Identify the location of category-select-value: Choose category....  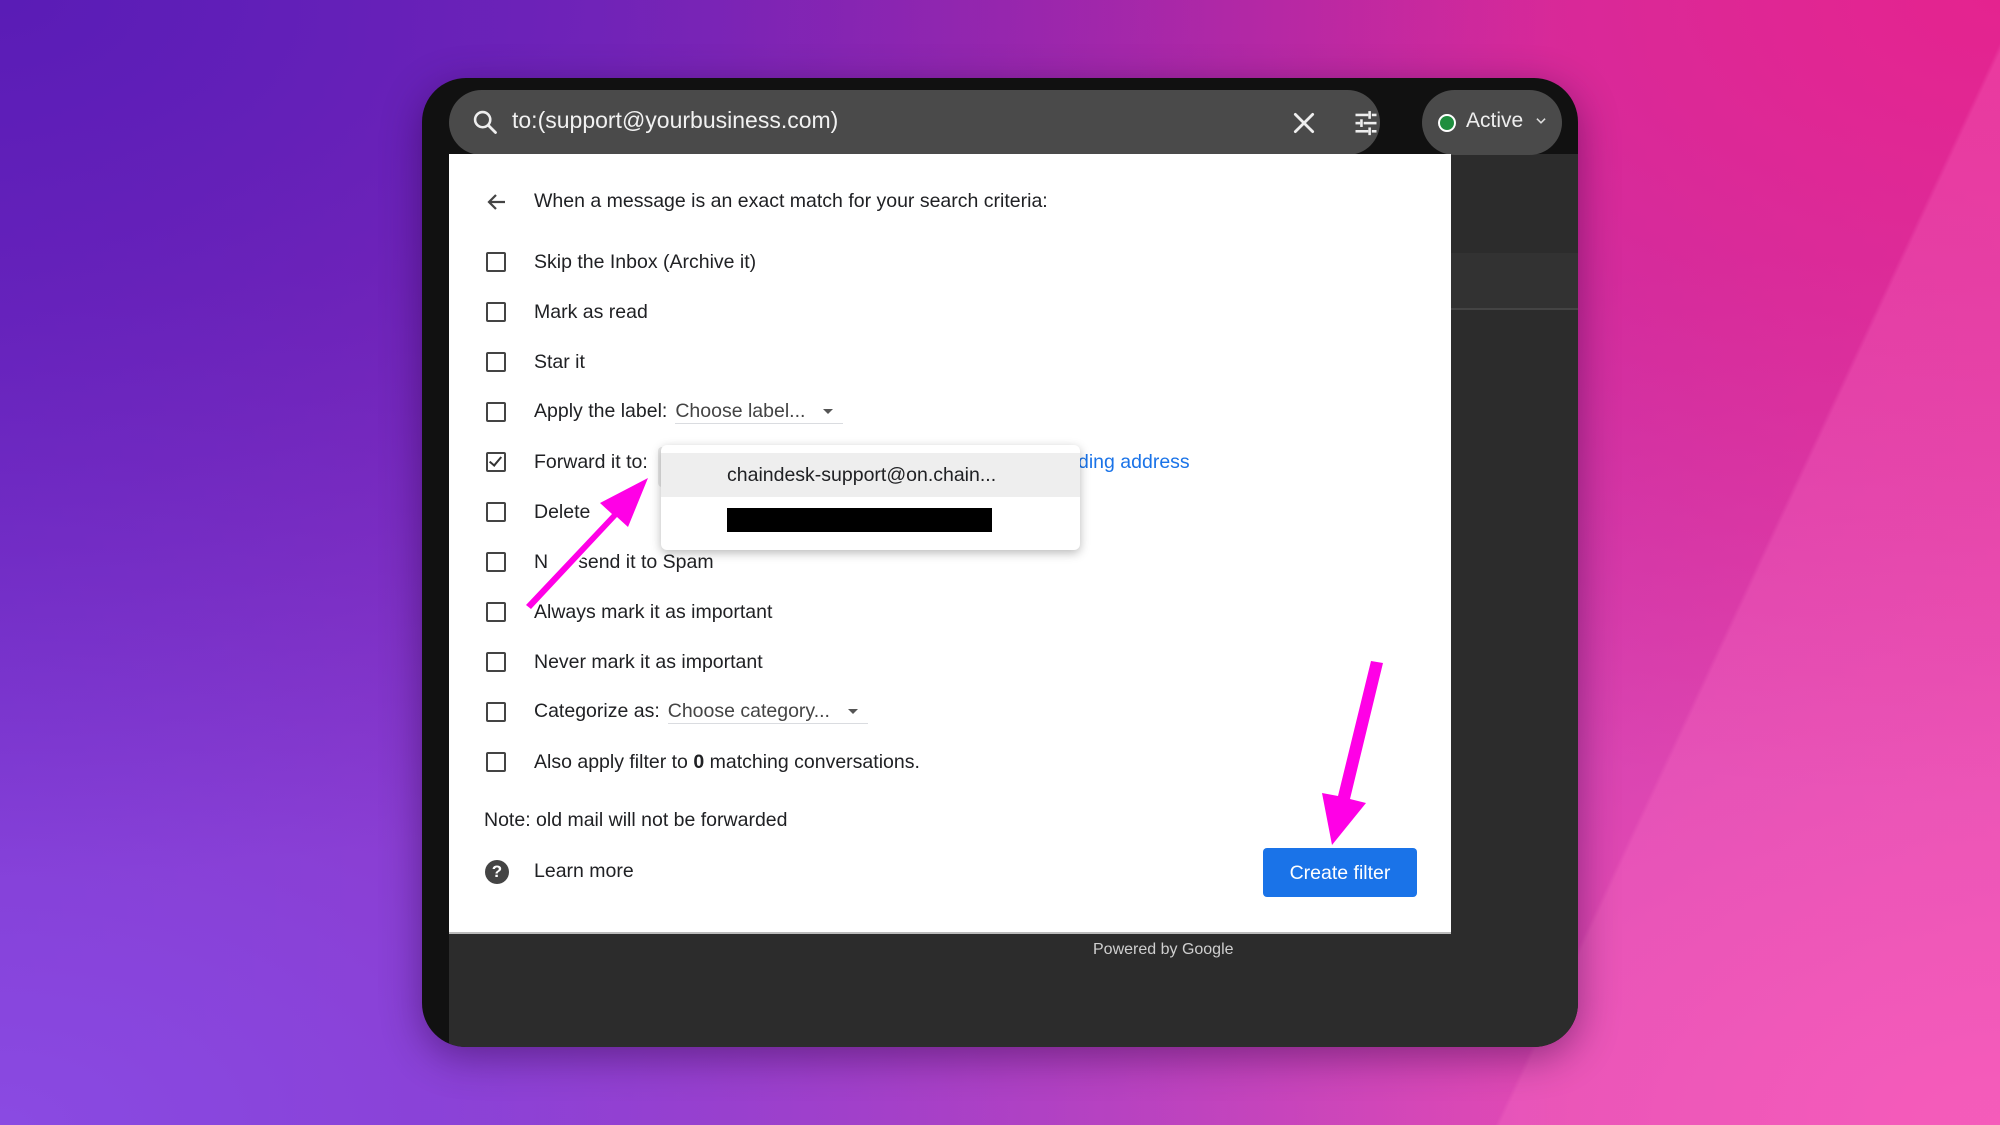
(748, 711).